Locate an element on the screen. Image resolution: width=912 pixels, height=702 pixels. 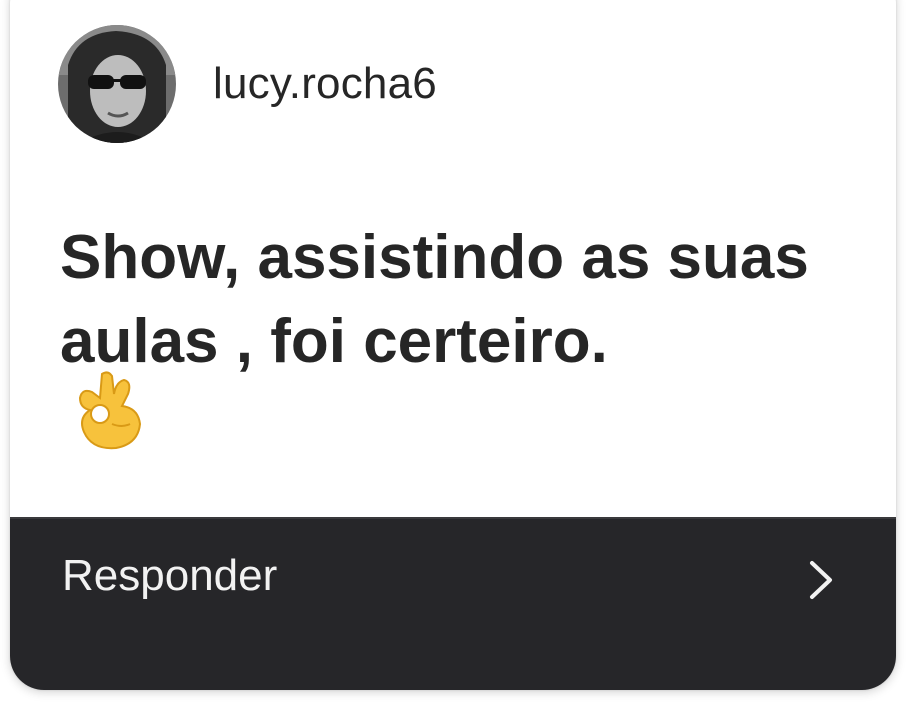
comment-header: lucy.rocha6 is located at coordinates (247, 84).